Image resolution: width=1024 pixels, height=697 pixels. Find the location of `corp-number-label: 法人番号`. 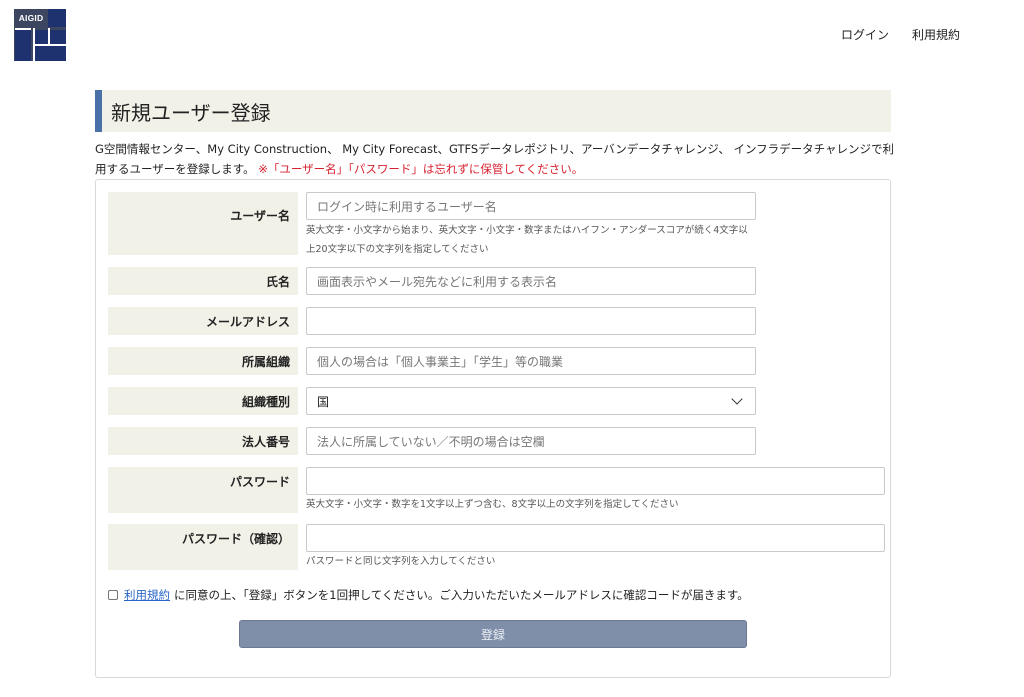

corp-number-label: 法人番号 is located at coordinates (203, 441).